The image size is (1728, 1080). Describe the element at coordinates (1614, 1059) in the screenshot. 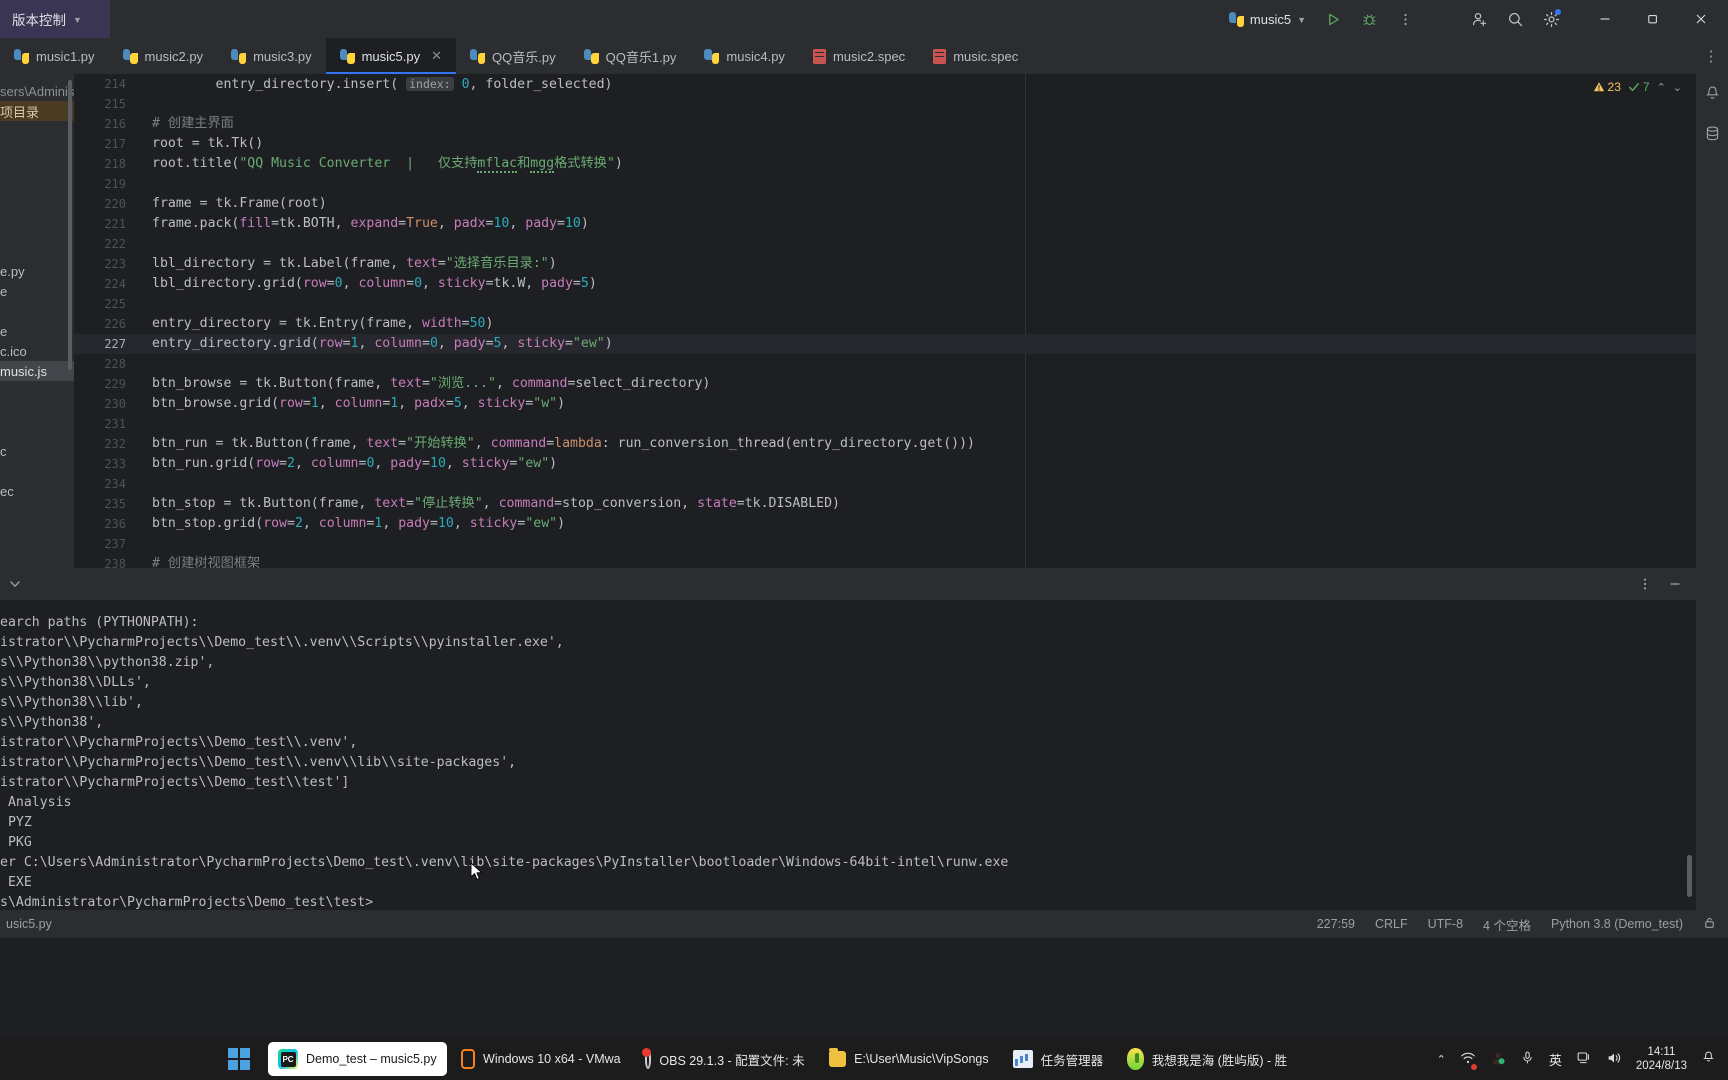

I see `volume-icon` at that location.